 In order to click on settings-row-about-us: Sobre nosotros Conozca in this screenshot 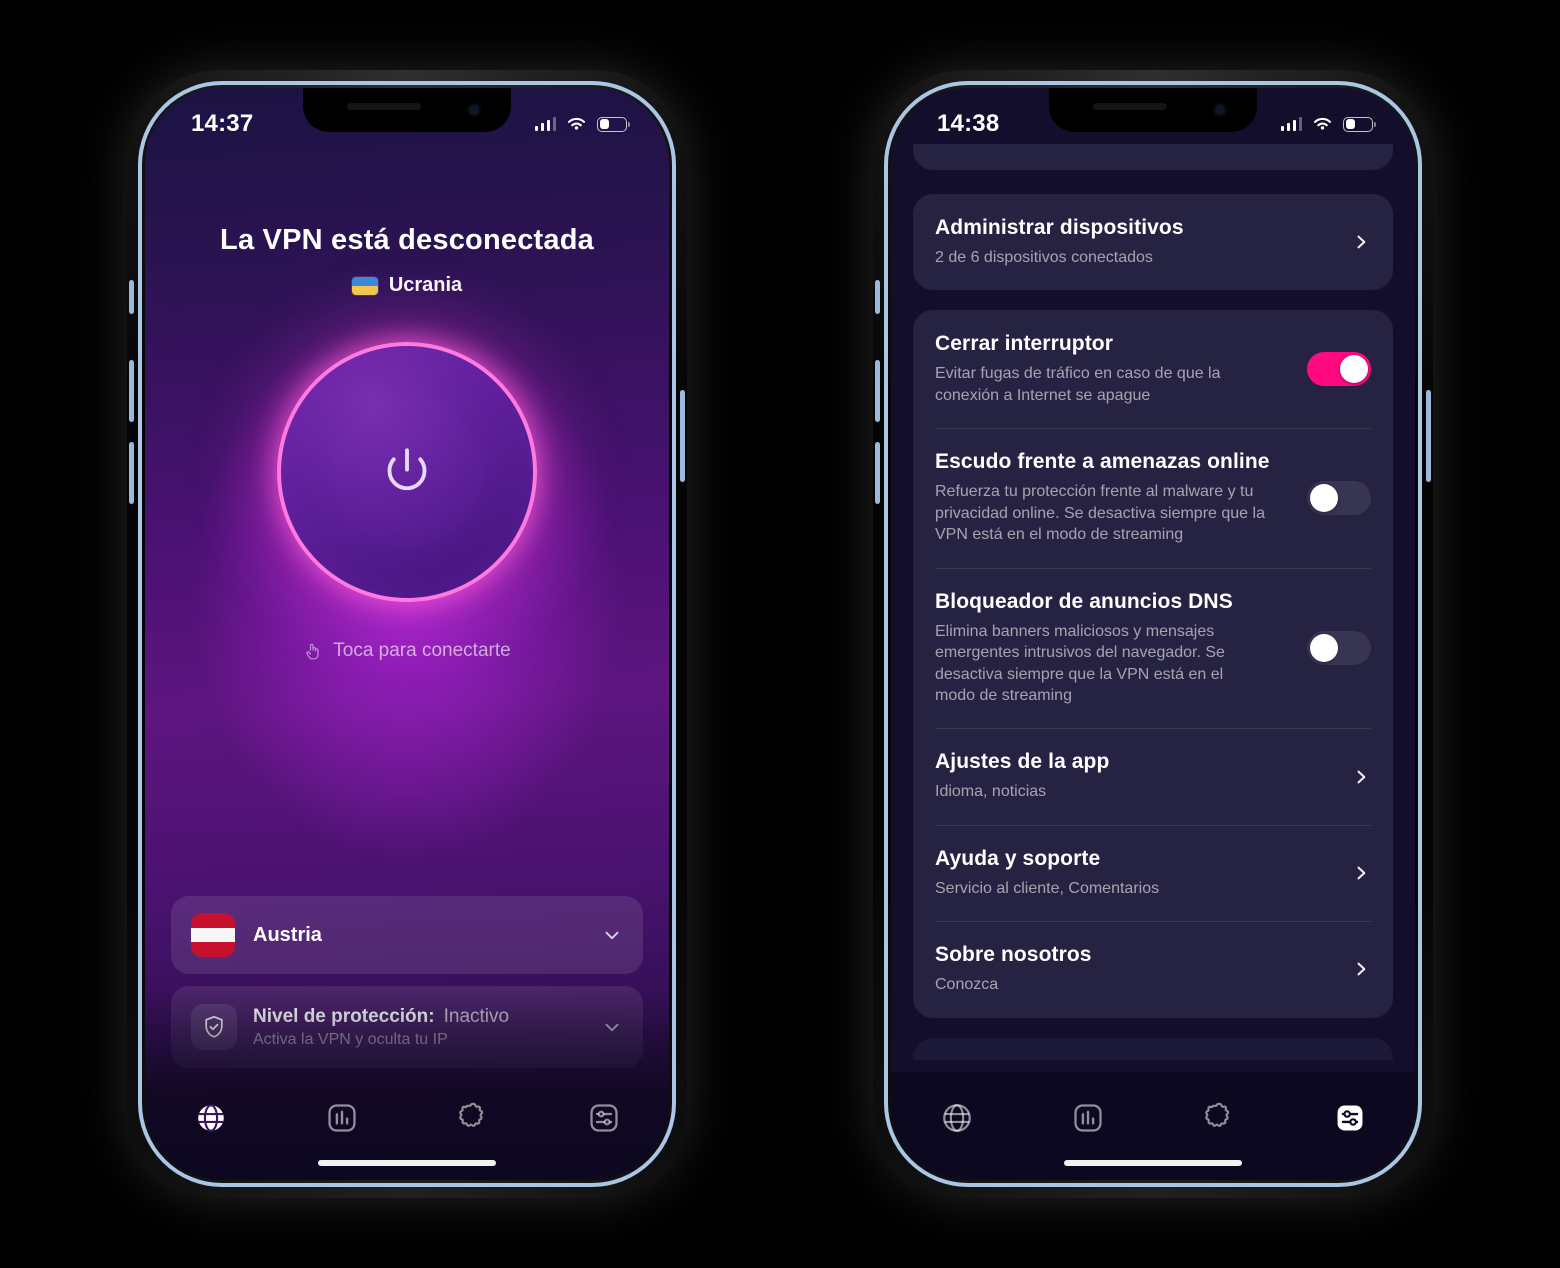, I will do `click(1153, 969)`.